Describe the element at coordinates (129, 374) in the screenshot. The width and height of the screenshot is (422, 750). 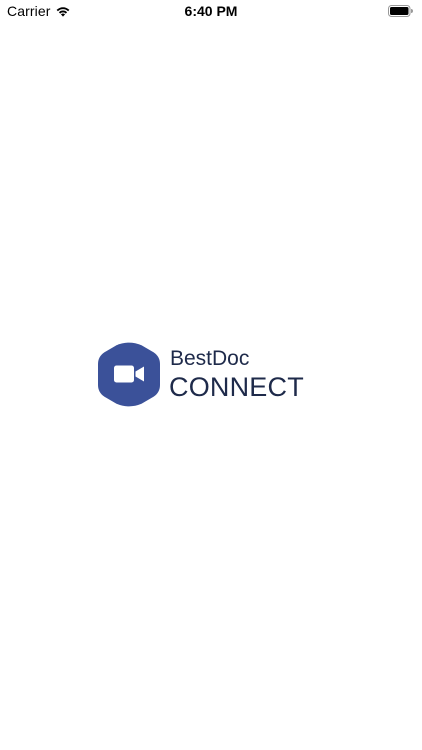
I see `video-camera-icon` at that location.